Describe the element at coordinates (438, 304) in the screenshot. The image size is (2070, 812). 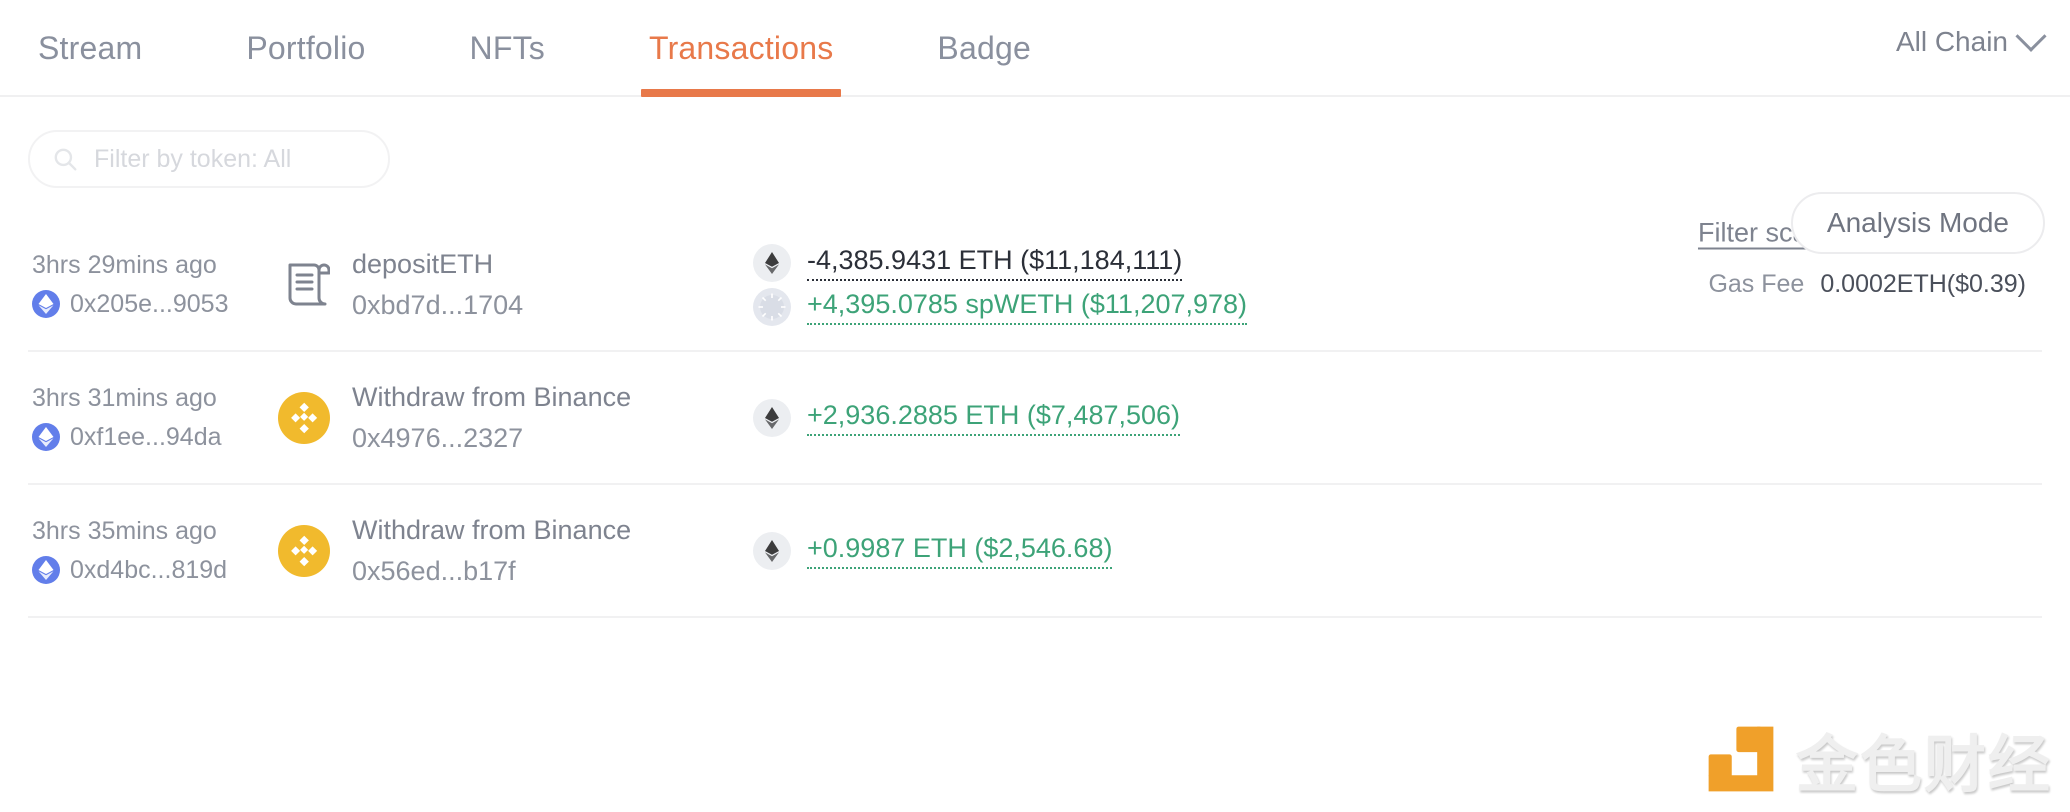
I see `action-hash-label: 0xbd7d...1704` at that location.